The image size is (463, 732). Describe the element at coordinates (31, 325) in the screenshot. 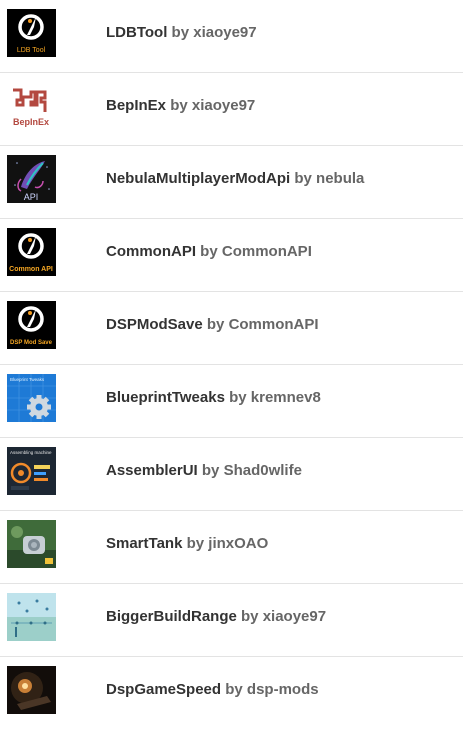

I see `dspmodsave-icon: DSP Mod Save` at that location.